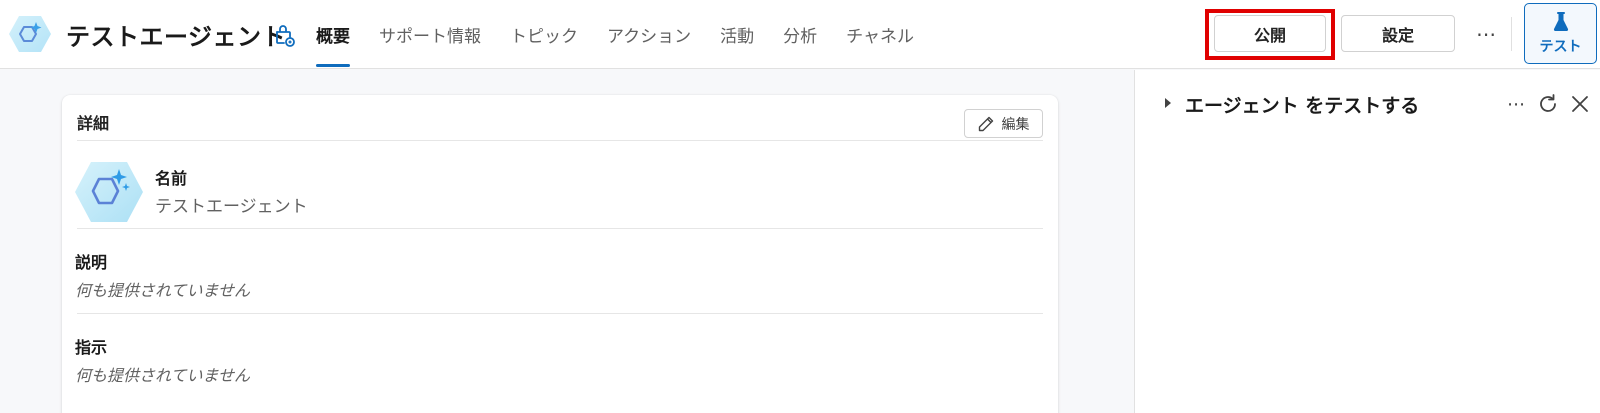 The image size is (1600, 413). What do you see at coordinates (737, 34) in the screenshot?
I see `tab-activity: 活動` at bounding box center [737, 34].